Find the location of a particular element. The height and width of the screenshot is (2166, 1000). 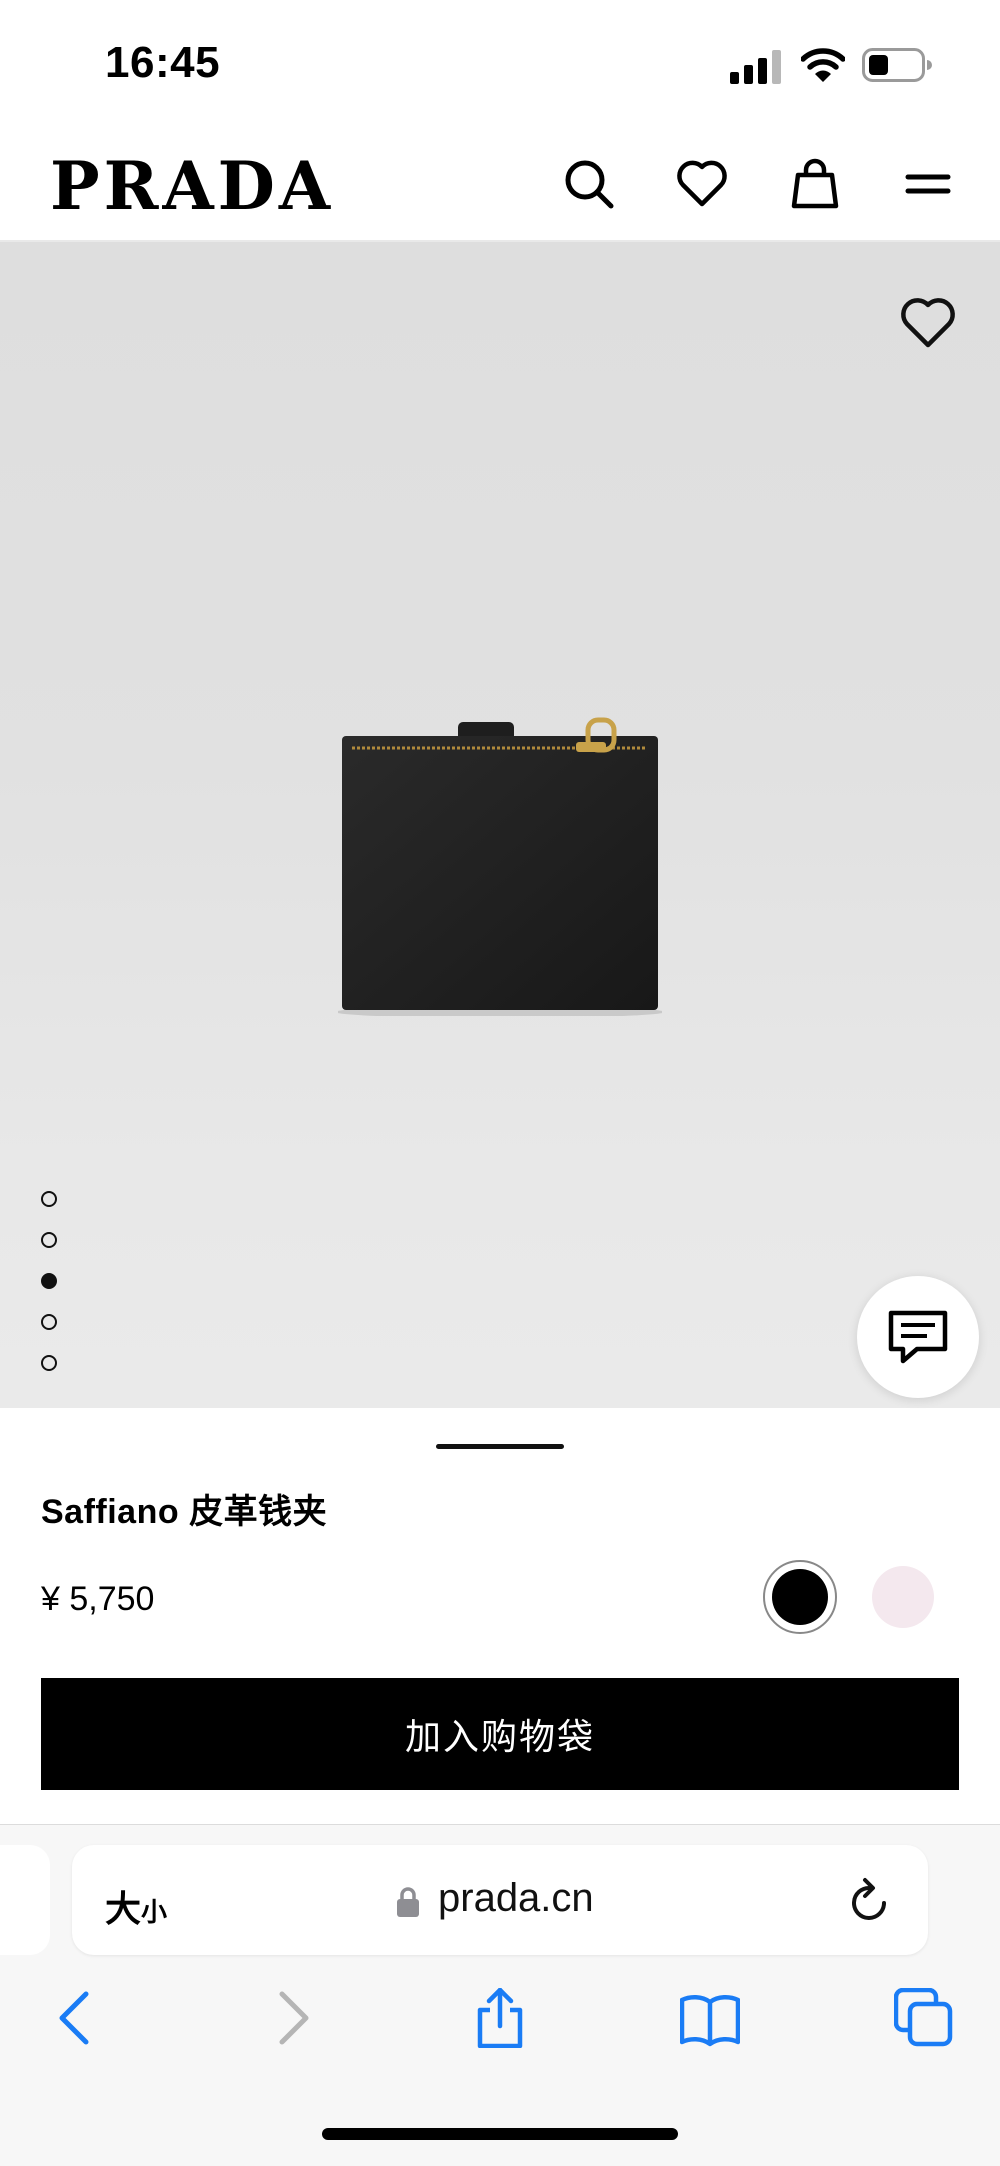

cellular-signal-icon is located at coordinates (755, 67).